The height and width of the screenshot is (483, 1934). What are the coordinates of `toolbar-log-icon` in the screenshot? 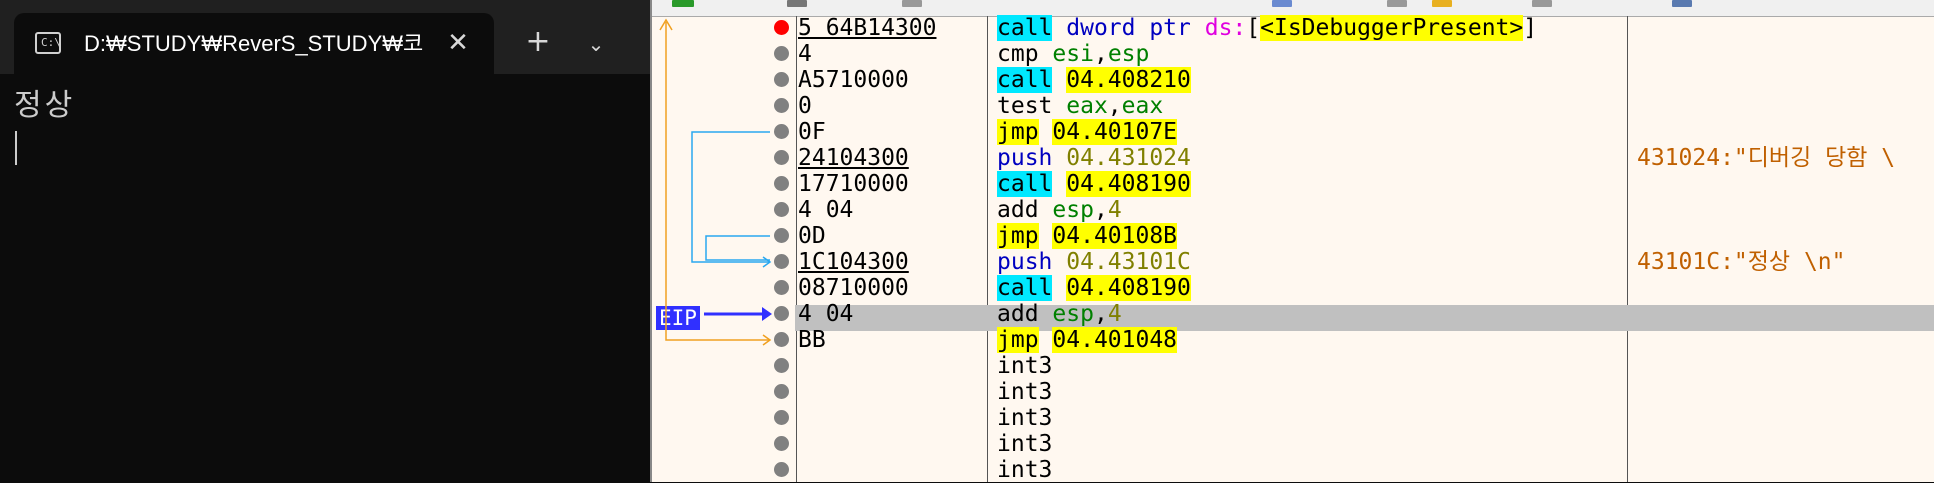 It's located at (1397, 3).